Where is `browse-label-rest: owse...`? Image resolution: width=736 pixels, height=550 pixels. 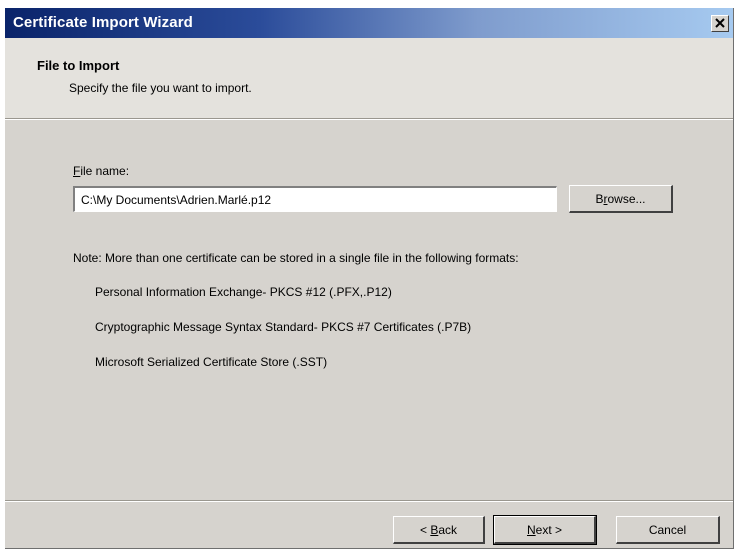 browse-label-rest: owse... is located at coordinates (626, 198).